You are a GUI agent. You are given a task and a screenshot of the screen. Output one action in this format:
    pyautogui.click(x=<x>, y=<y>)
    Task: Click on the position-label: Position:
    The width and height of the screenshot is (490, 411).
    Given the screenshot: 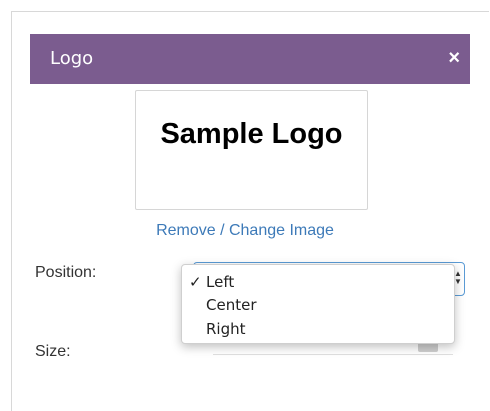 What is the action you would take?
    pyautogui.click(x=66, y=272)
    